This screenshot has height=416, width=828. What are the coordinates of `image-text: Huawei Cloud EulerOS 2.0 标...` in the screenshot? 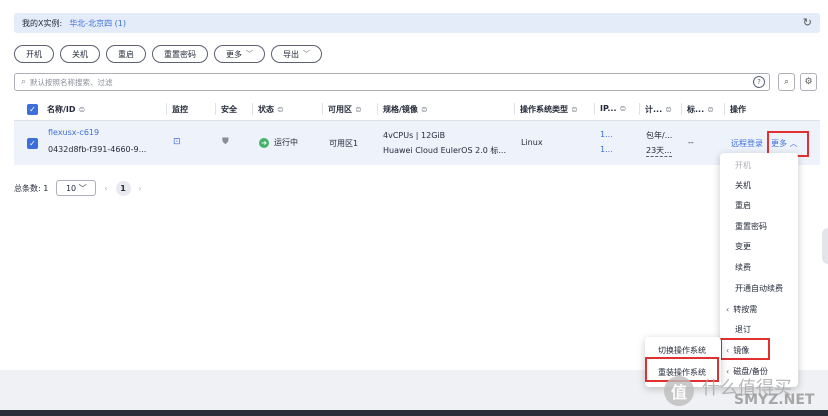 It's located at (444, 150).